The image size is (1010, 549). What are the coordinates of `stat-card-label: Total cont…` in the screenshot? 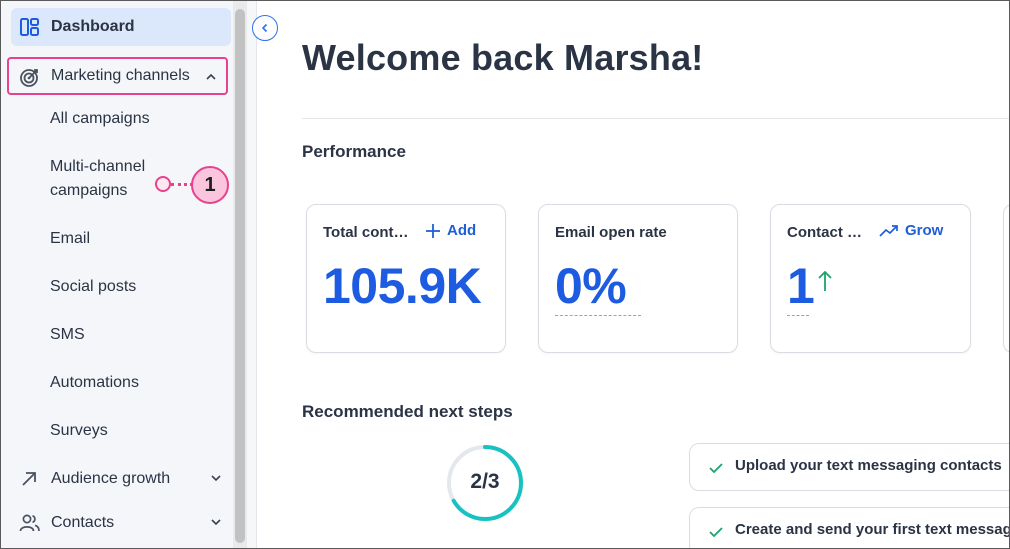 It's located at (366, 232).